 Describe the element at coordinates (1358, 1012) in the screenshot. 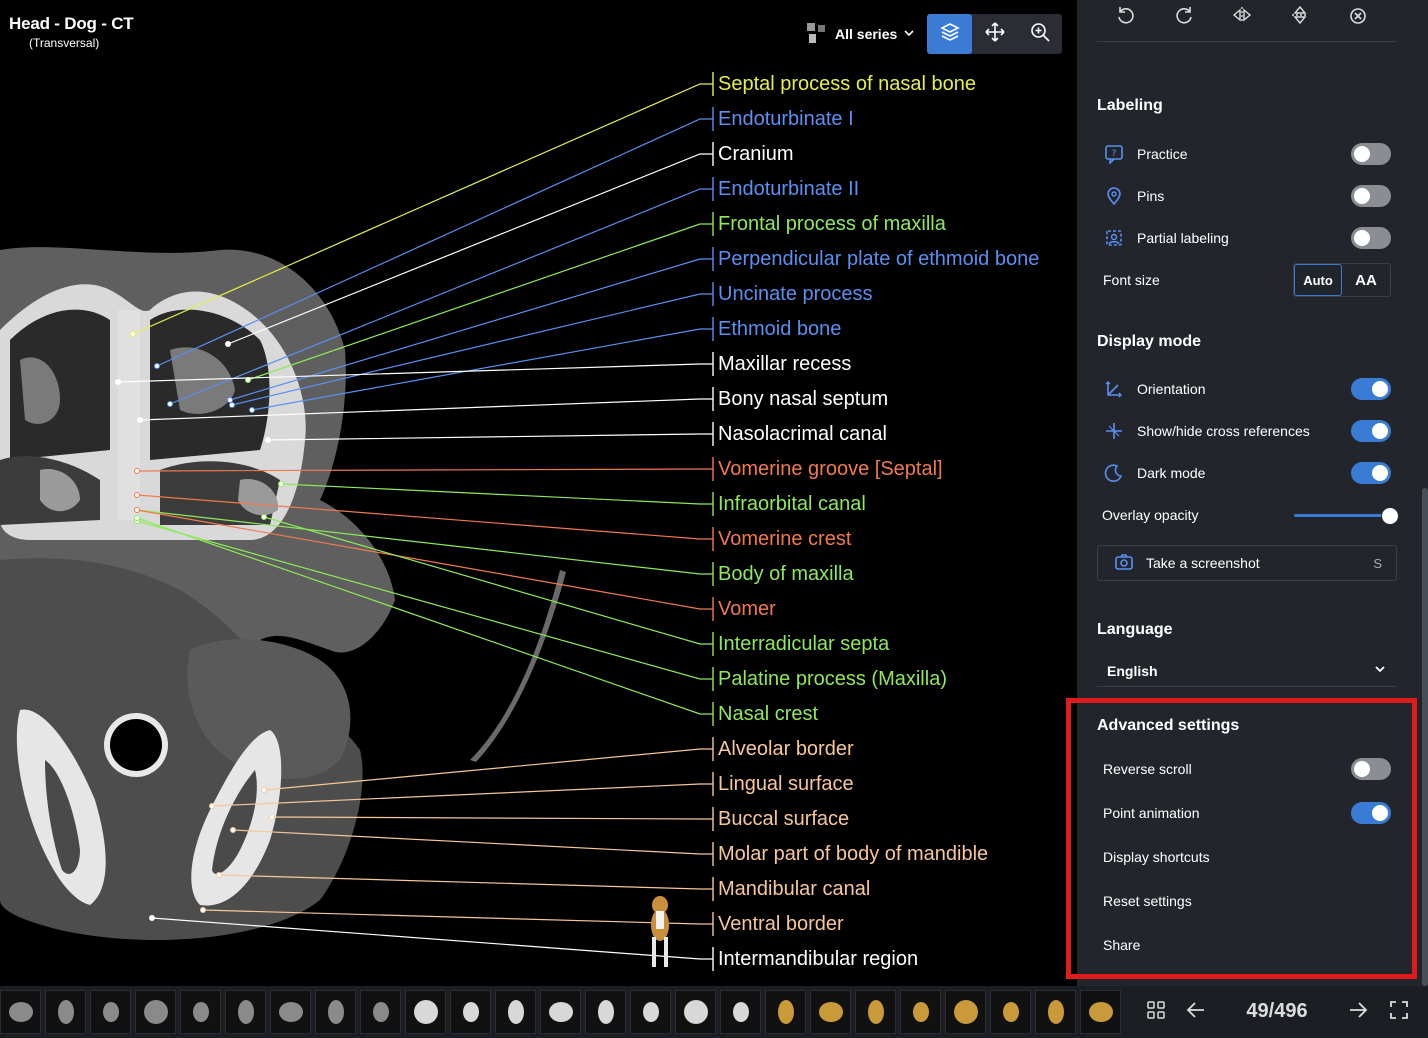

I see `next-slice-button` at that location.